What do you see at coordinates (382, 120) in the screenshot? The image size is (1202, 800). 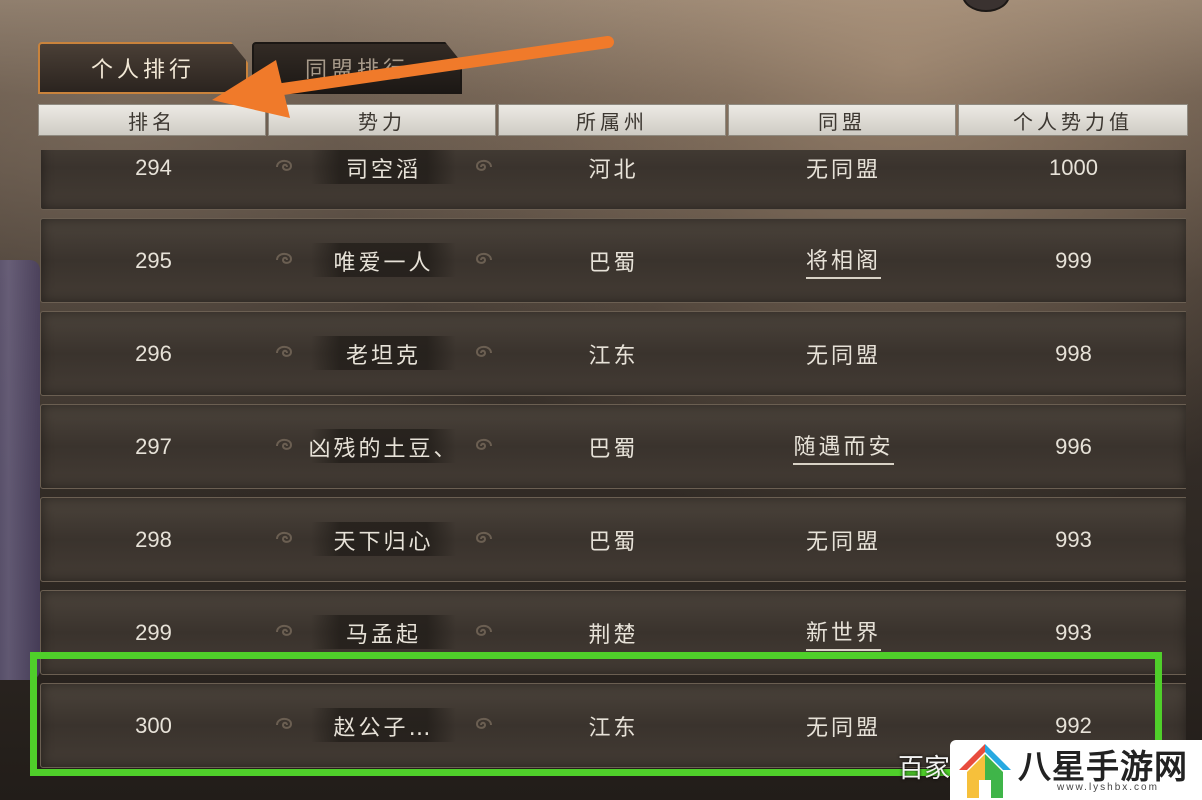 I see `column-header-faction: 势力` at bounding box center [382, 120].